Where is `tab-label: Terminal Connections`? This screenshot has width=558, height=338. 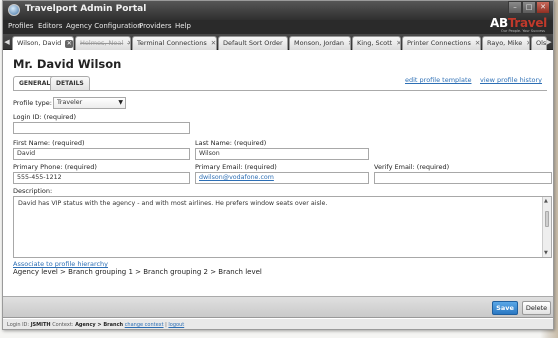
tab-label: Terminal Connections is located at coordinates (172, 43).